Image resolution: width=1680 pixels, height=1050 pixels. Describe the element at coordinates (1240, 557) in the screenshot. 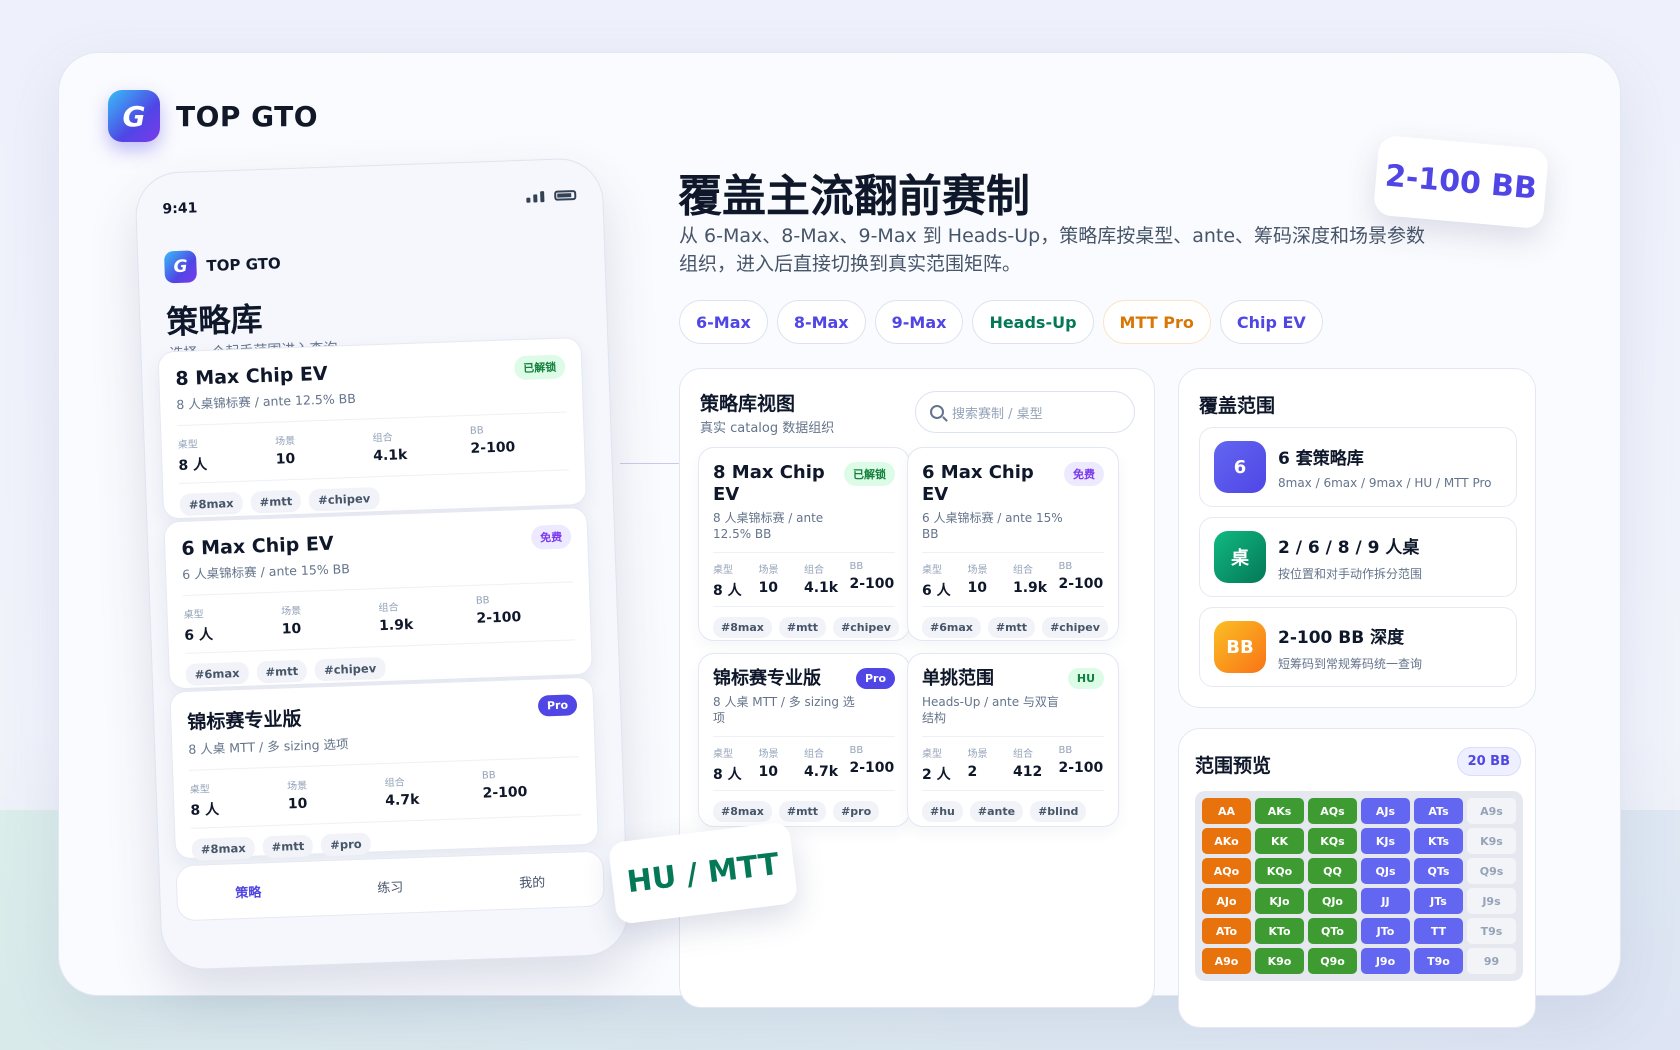

I see `table-icon: 桌` at that location.